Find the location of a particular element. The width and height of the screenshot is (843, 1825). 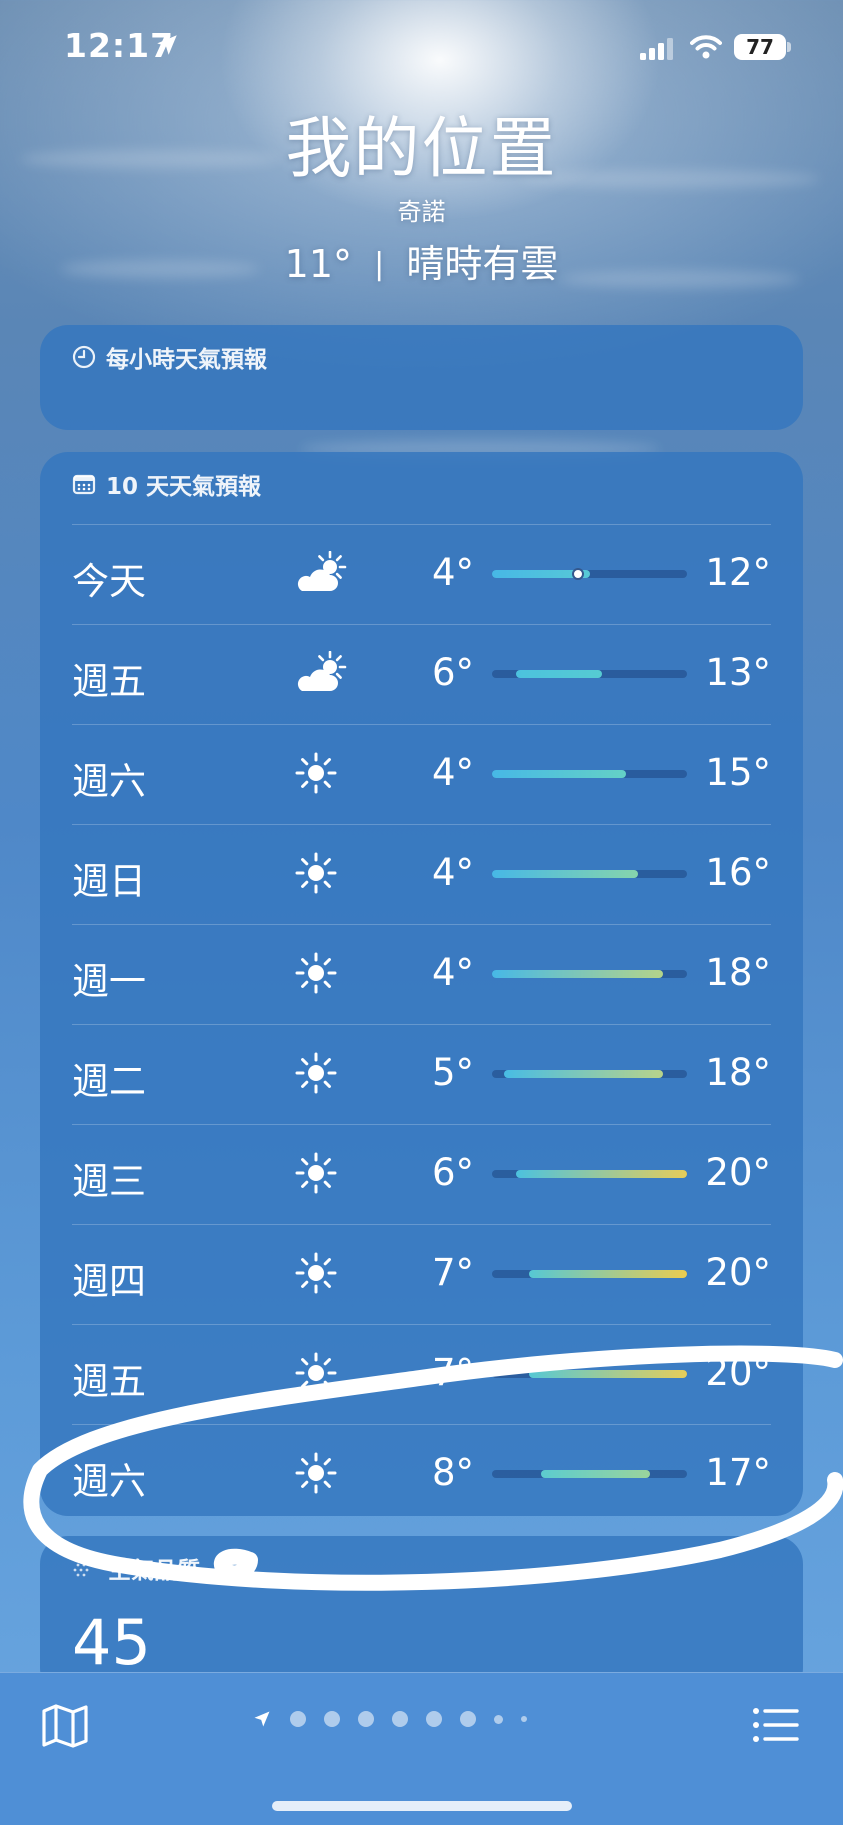

forecast-row: 週五 6° 13° is located at coordinates (421, 674).